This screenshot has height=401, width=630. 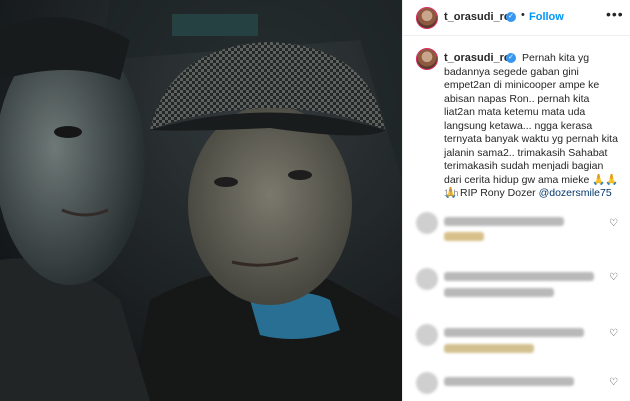 I want to click on follow-button: Follow, so click(x=546, y=17).